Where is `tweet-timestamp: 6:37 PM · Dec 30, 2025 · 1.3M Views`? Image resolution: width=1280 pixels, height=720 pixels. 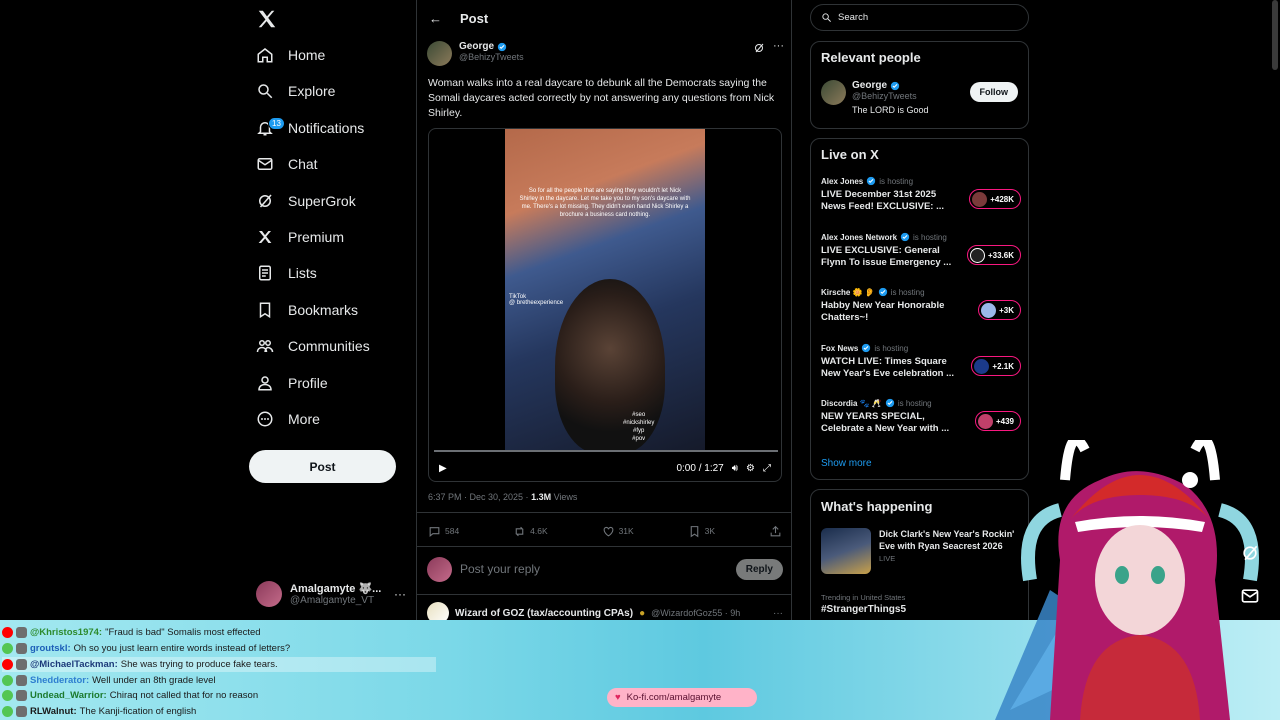 tweet-timestamp: 6:37 PM · Dec 30, 2025 · 1.3M Views is located at coordinates (502, 497).